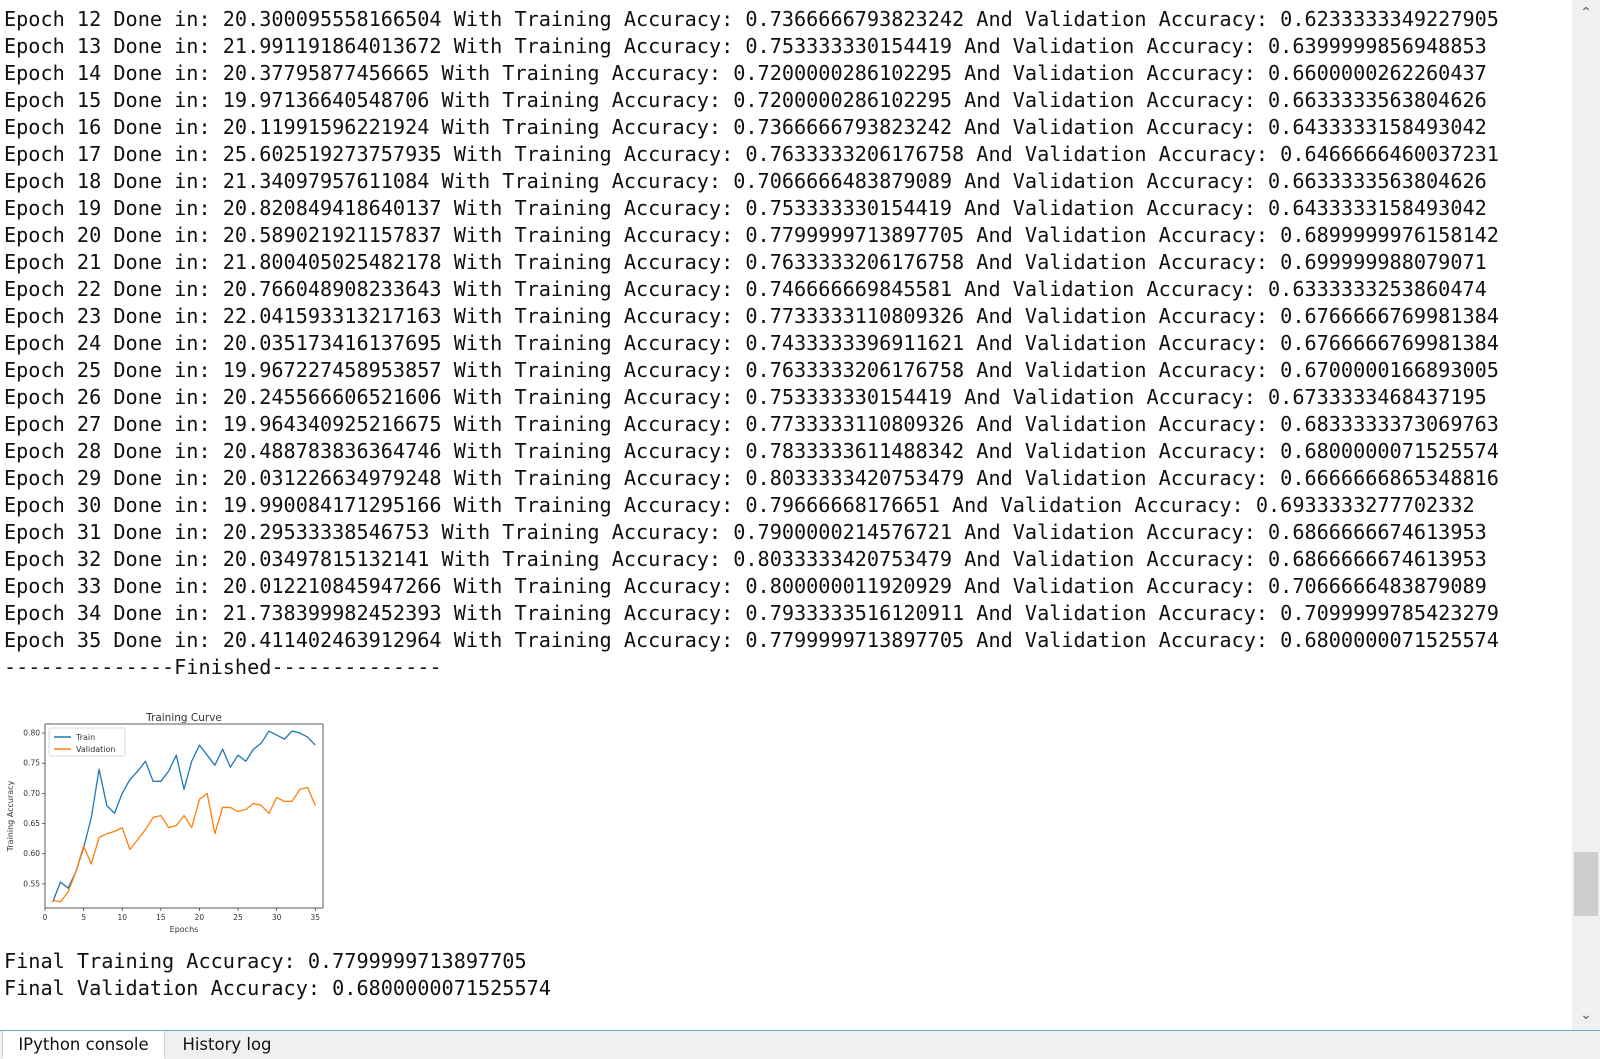 Image resolution: width=1600 pixels, height=1059 pixels. Describe the element at coordinates (96, 749) in the screenshot. I see `legend-label: Validation` at that location.